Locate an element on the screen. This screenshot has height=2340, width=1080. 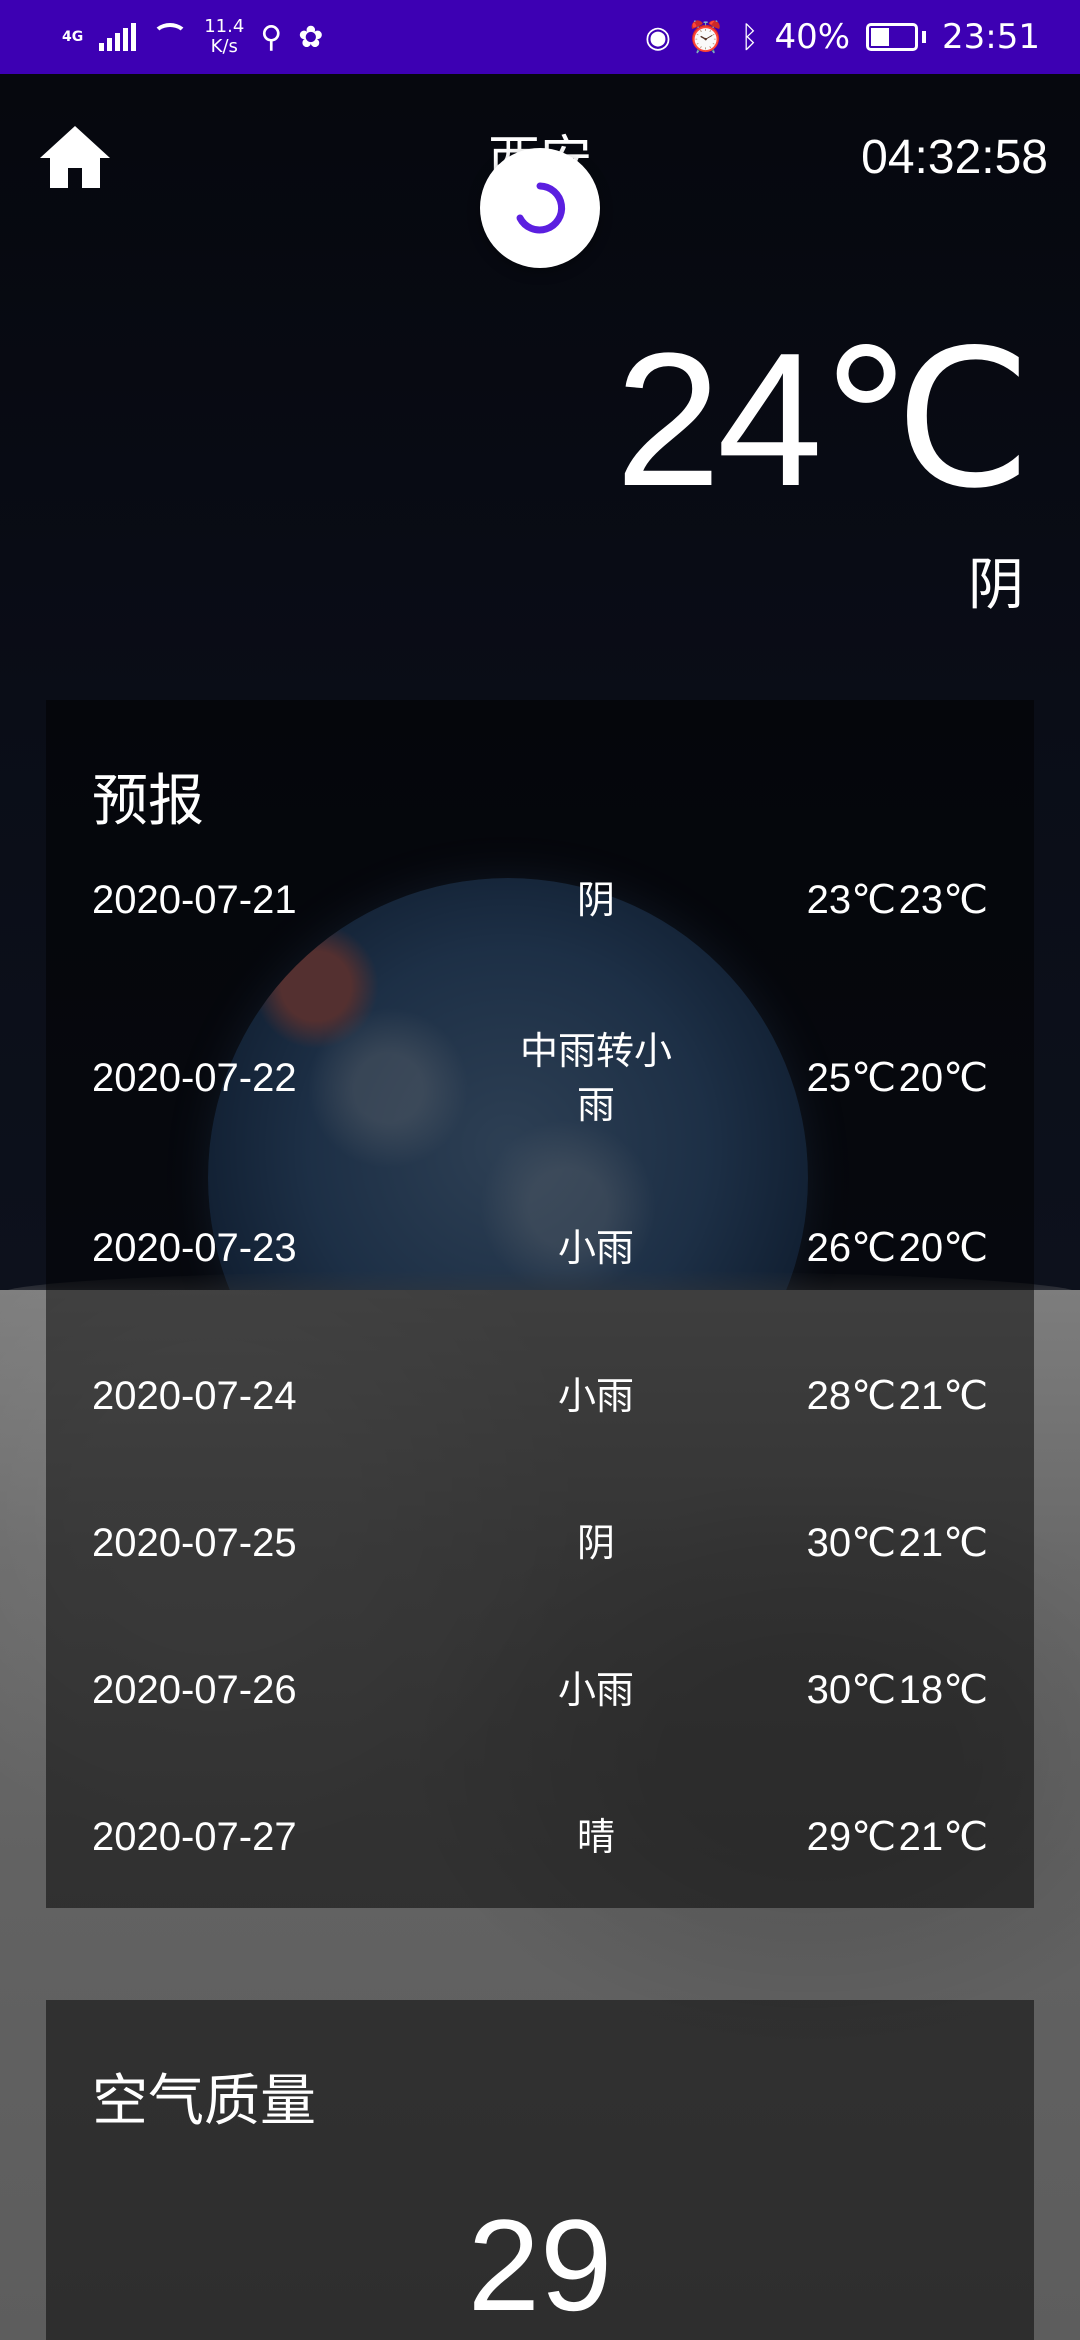
forecast-row: 2020-07-22 中雨转小雨 25℃ 20℃ is located at coordinates (540, 1078).